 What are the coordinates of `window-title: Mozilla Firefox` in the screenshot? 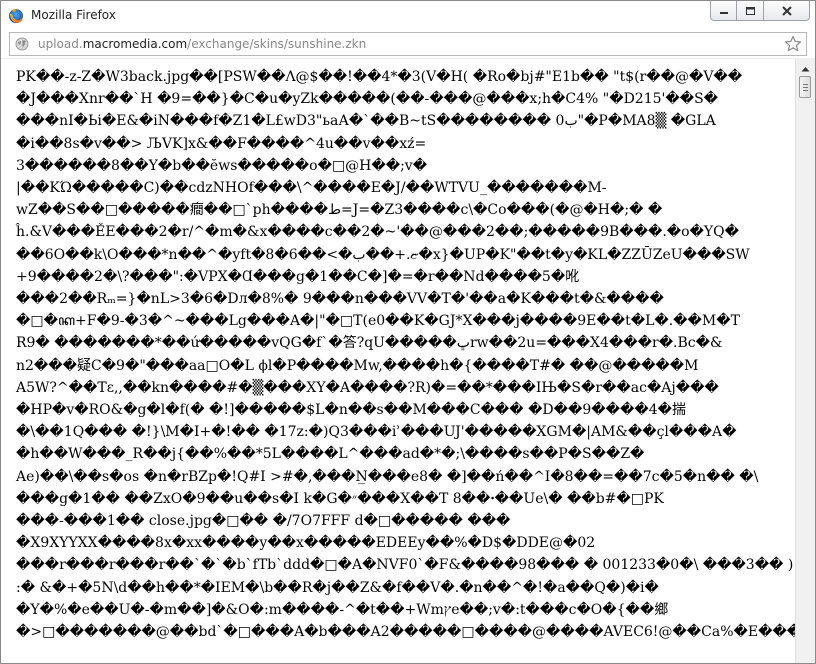 It's located at (73, 15).